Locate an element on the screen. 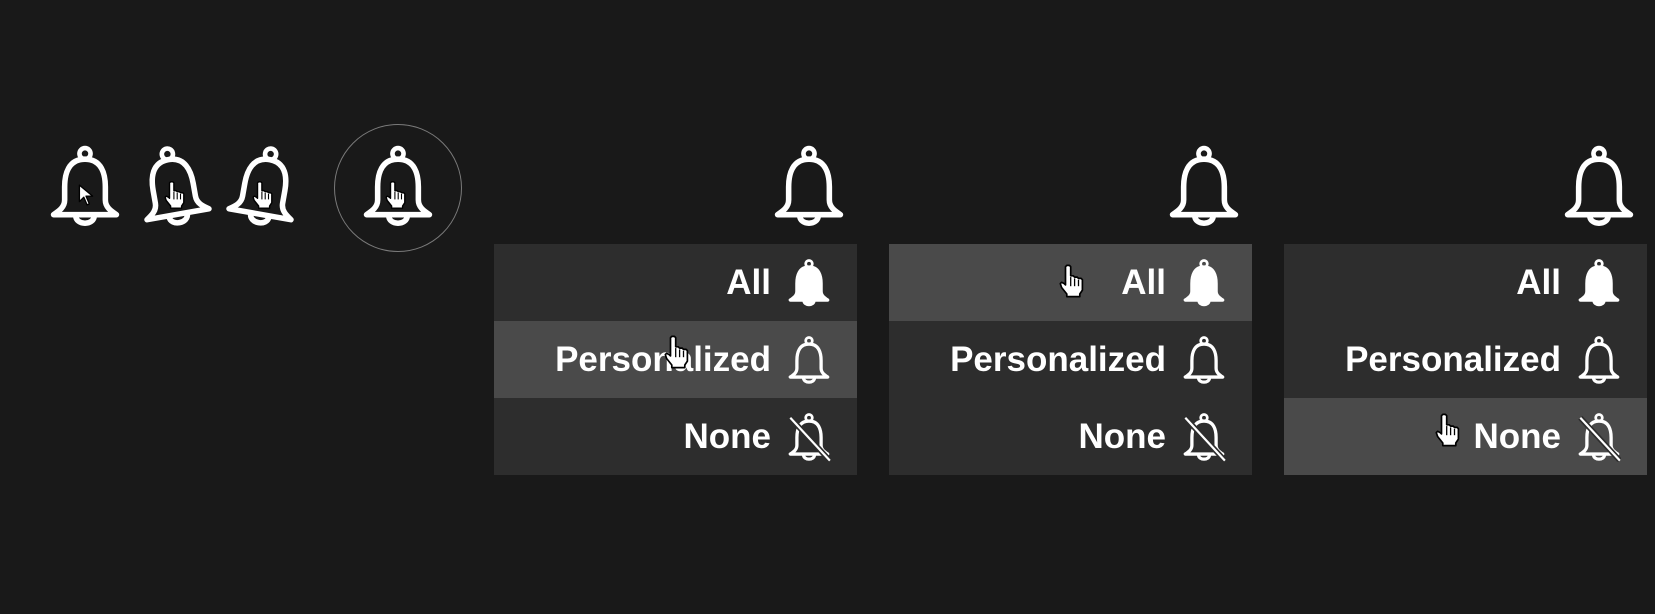  bell-button-default is located at coordinates (85, 186).